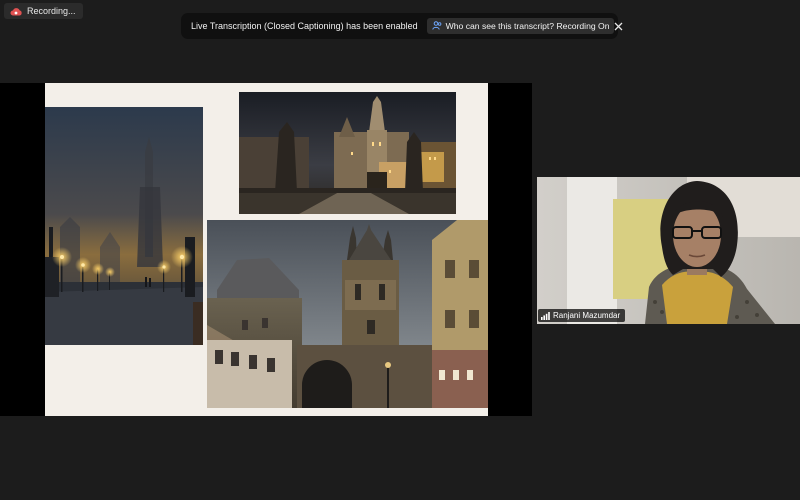  What do you see at coordinates (545, 315) in the screenshot?
I see `signal-bars-icon` at bounding box center [545, 315].